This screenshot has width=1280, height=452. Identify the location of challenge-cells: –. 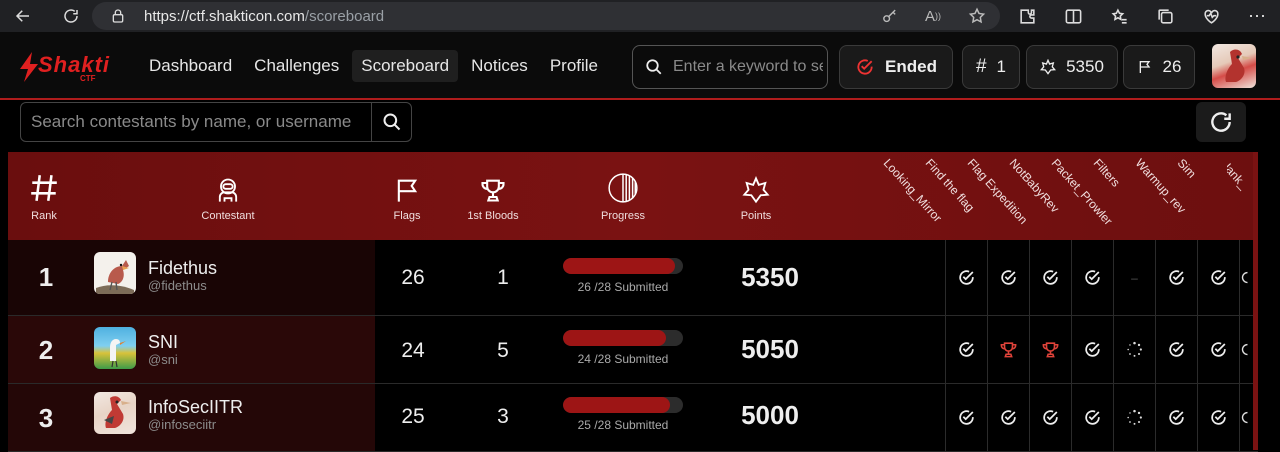
(1100, 277).